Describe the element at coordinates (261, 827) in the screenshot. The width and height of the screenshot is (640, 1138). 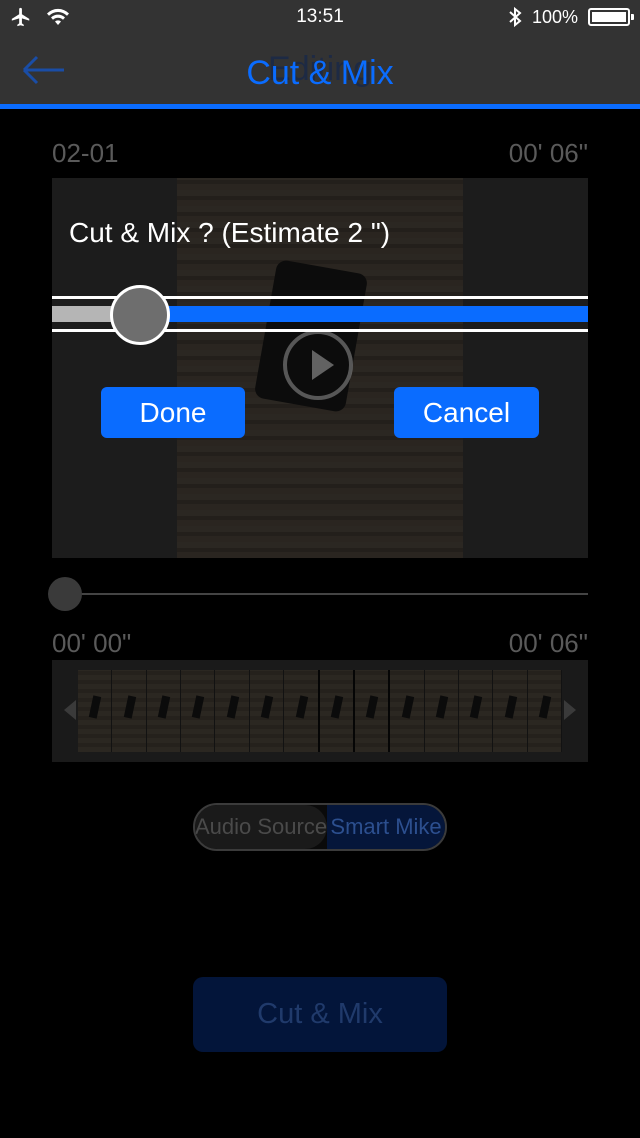
I see `toggle-audio-source: Audio Source` at that location.